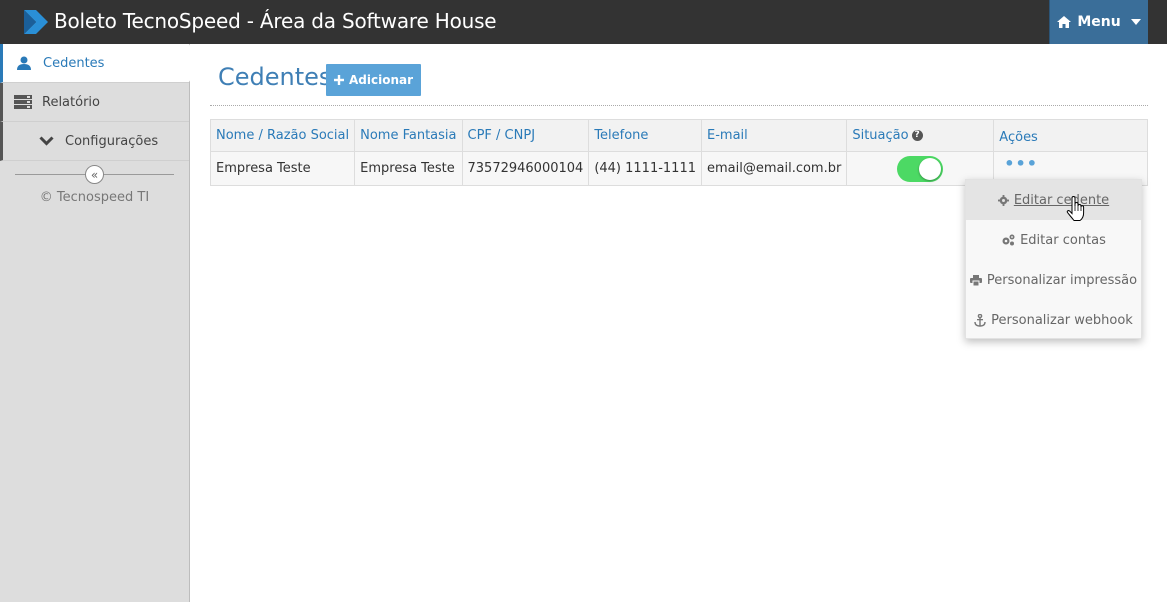 This screenshot has height=602, width=1167. What do you see at coordinates (112, 141) in the screenshot?
I see `sidebar-item-label: Configurações` at bounding box center [112, 141].